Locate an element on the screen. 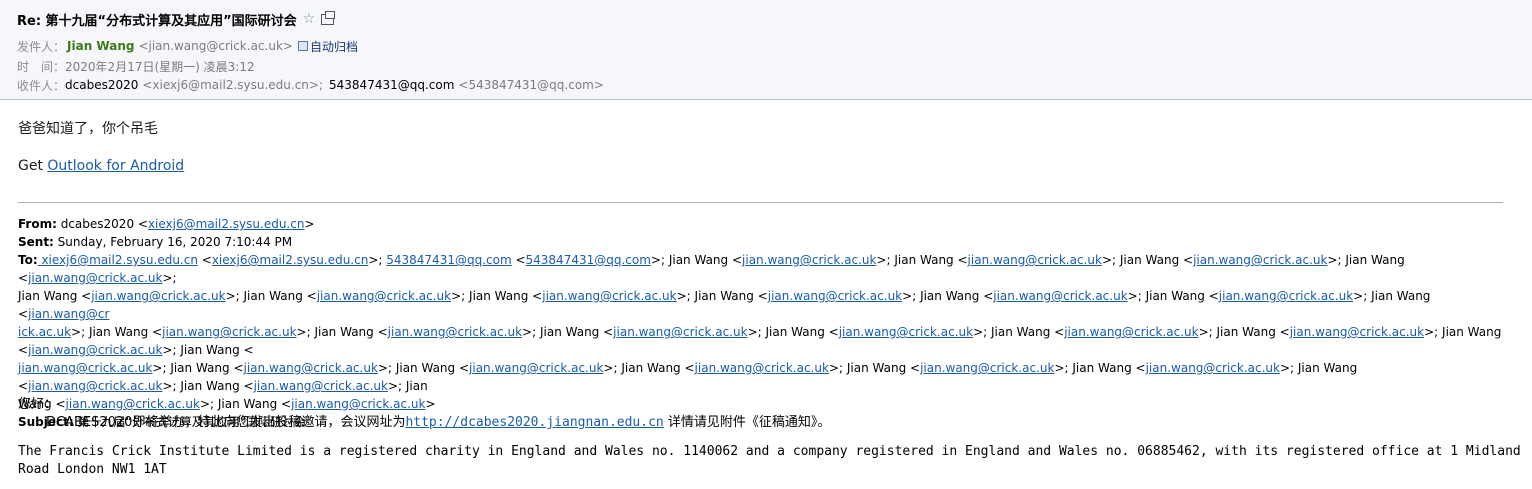  invitation-text-after: 详情请见附件《征稿通知》。 is located at coordinates (747, 422).